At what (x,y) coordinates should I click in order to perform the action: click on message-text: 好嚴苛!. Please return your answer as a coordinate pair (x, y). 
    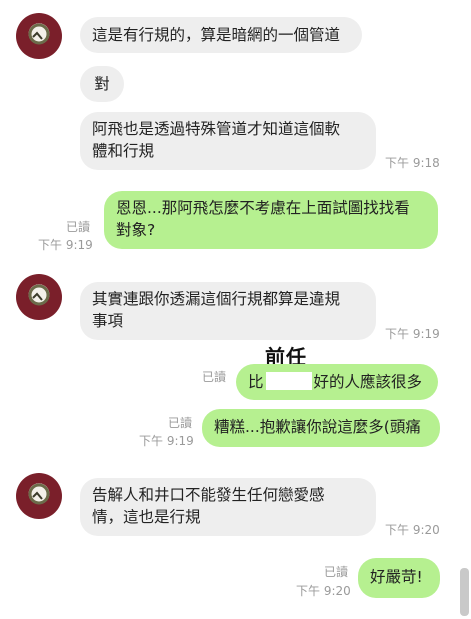
    Looking at the image, I should click on (396, 577).